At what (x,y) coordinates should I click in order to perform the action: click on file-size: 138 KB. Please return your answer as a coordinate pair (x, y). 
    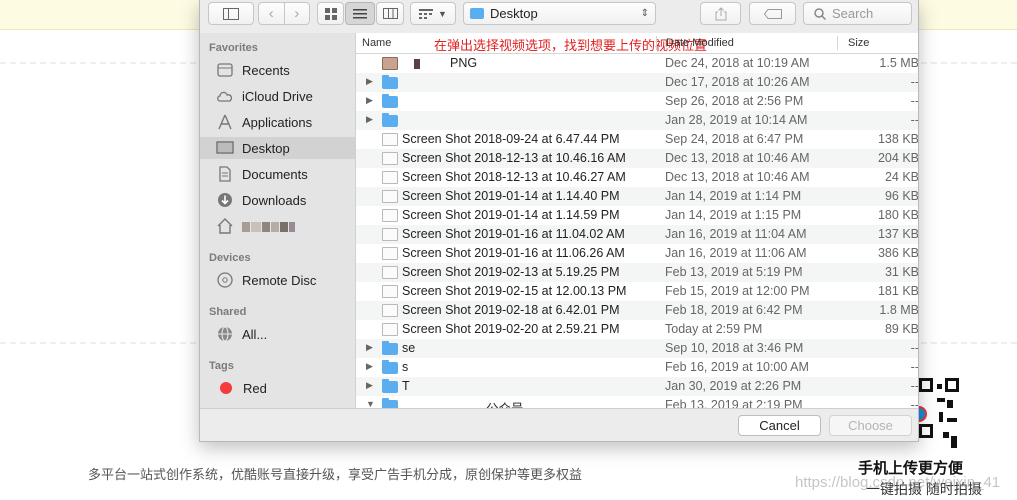
    Looking at the image, I should click on (898, 139).